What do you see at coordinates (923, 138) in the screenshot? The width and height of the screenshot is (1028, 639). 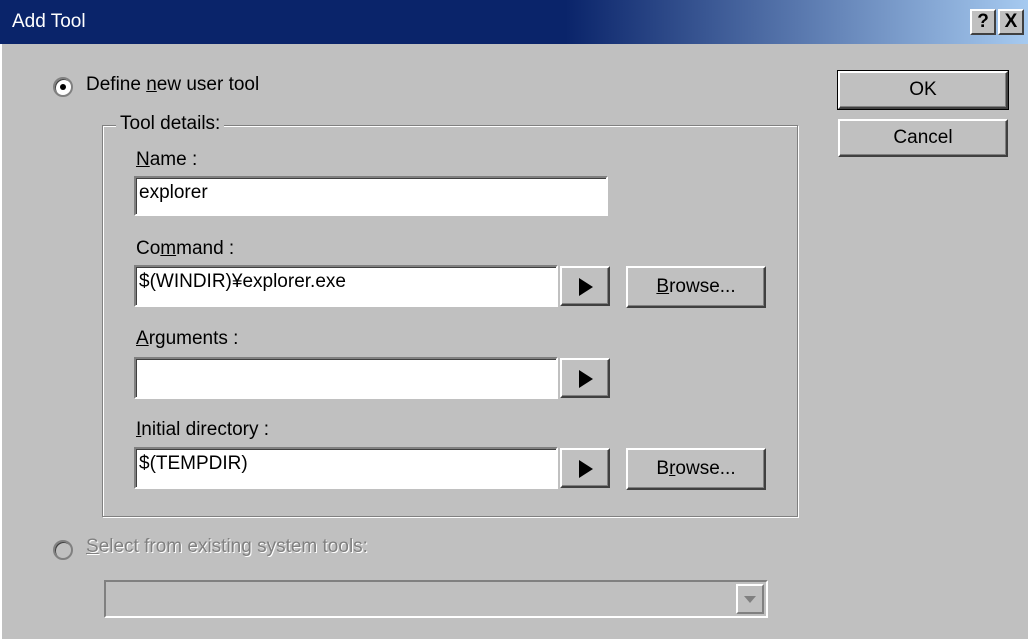 I see `cancel-button: Cancel` at bounding box center [923, 138].